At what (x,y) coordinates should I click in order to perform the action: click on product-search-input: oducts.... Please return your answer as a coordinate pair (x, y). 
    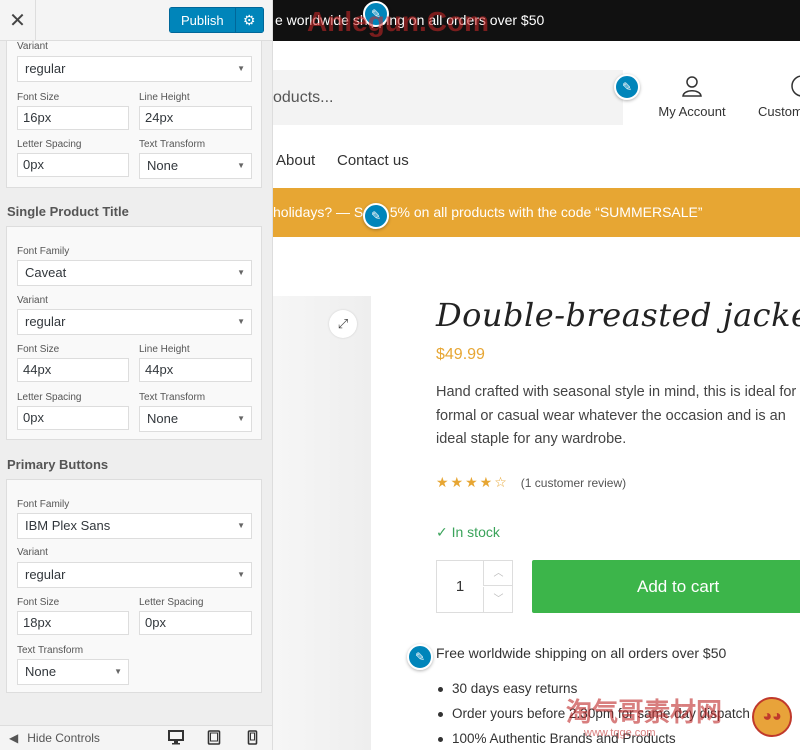
    Looking at the image, I should click on (448, 97).